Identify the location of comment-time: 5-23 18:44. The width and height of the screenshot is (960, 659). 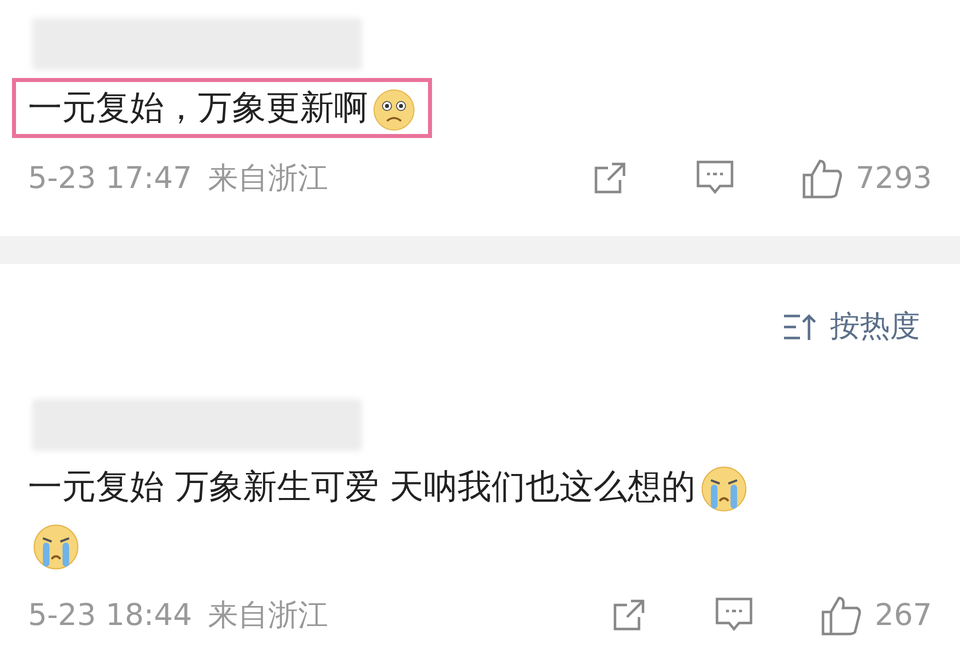
(110, 615).